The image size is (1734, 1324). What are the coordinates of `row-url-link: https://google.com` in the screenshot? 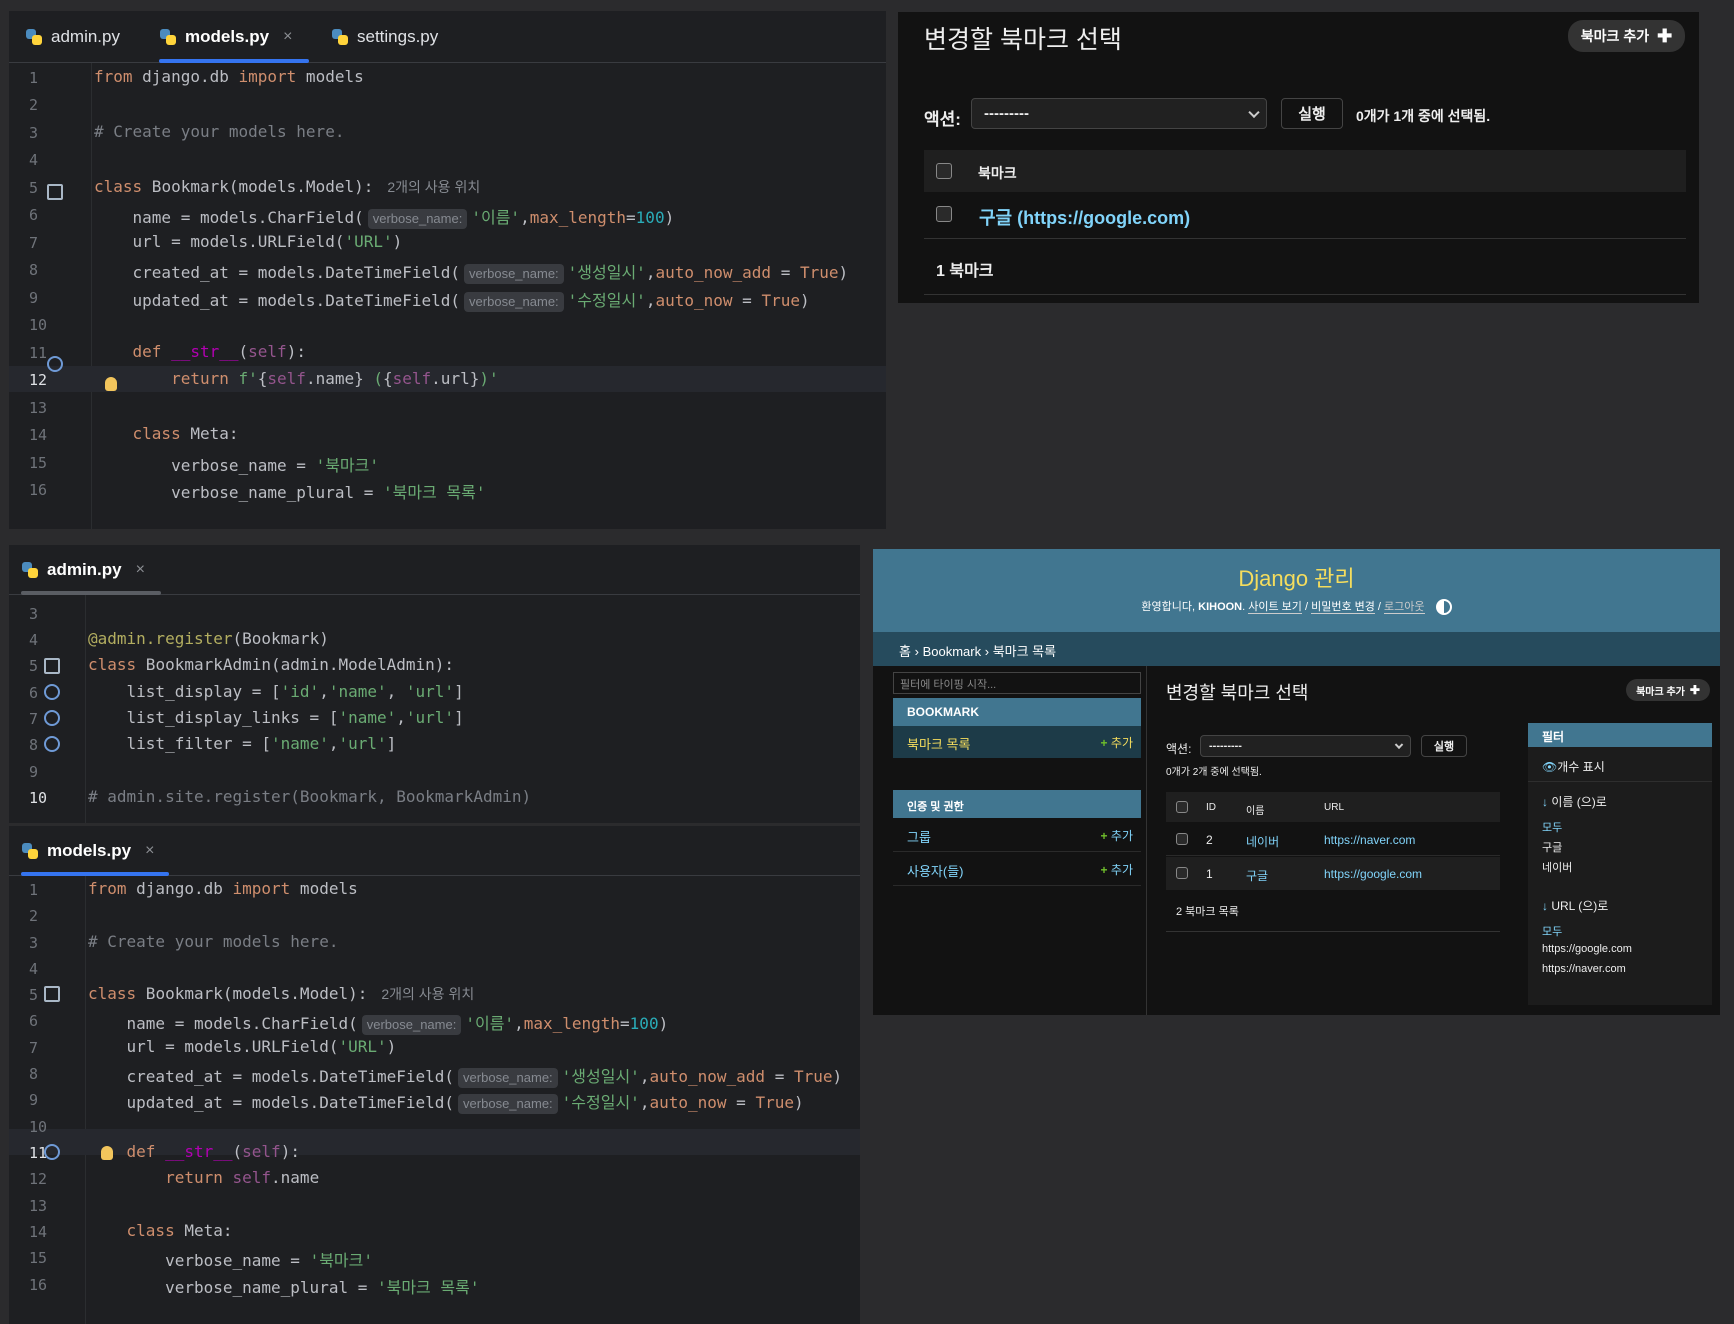 It's located at (1373, 874).